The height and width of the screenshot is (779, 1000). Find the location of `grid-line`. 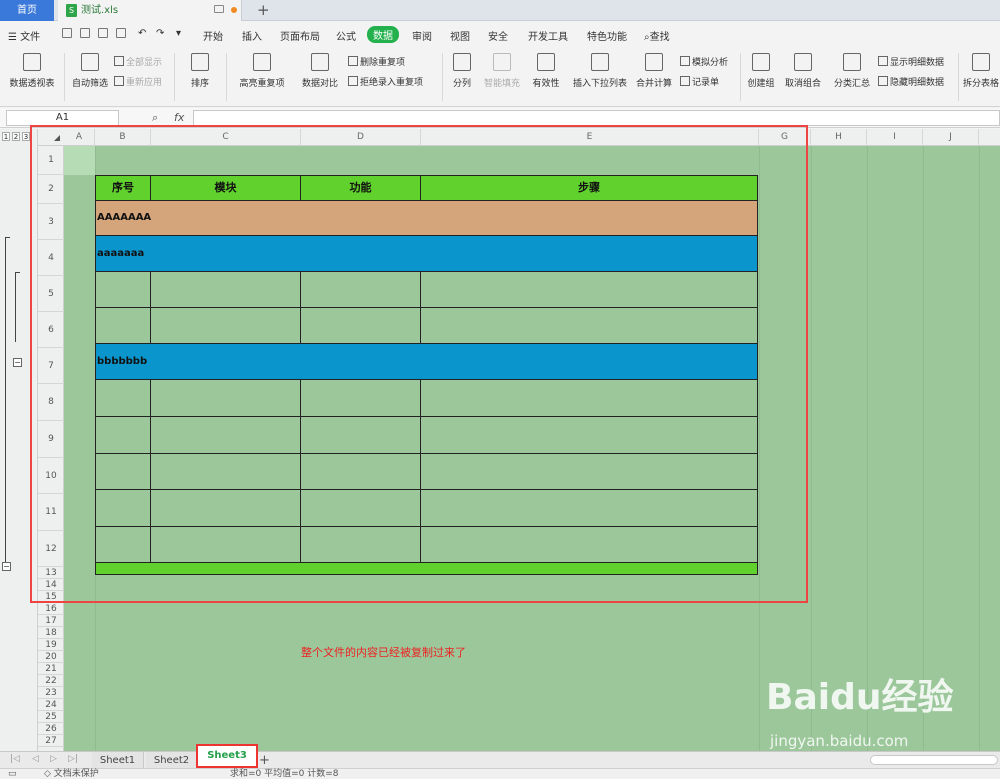

grid-line is located at coordinates (811, 448).